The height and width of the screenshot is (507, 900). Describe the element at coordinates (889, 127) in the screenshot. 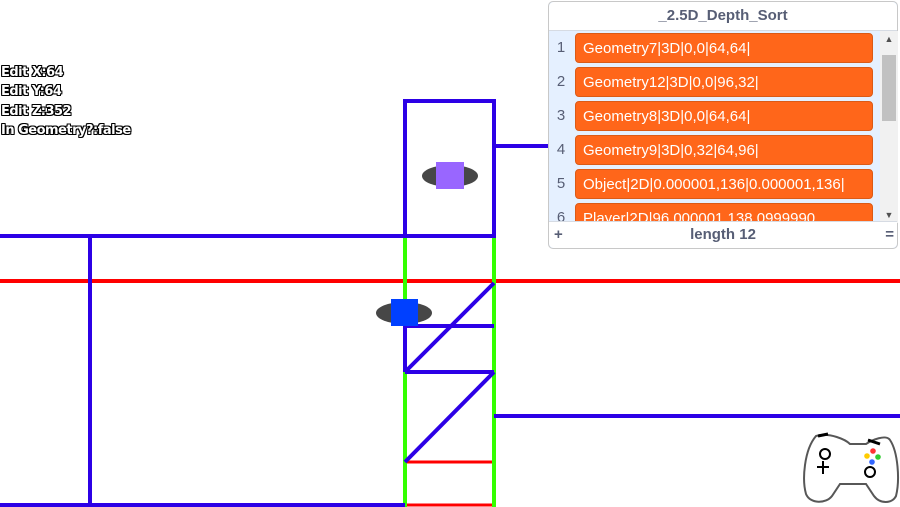

I see `list-scrollbar: ▲ ▼` at that location.